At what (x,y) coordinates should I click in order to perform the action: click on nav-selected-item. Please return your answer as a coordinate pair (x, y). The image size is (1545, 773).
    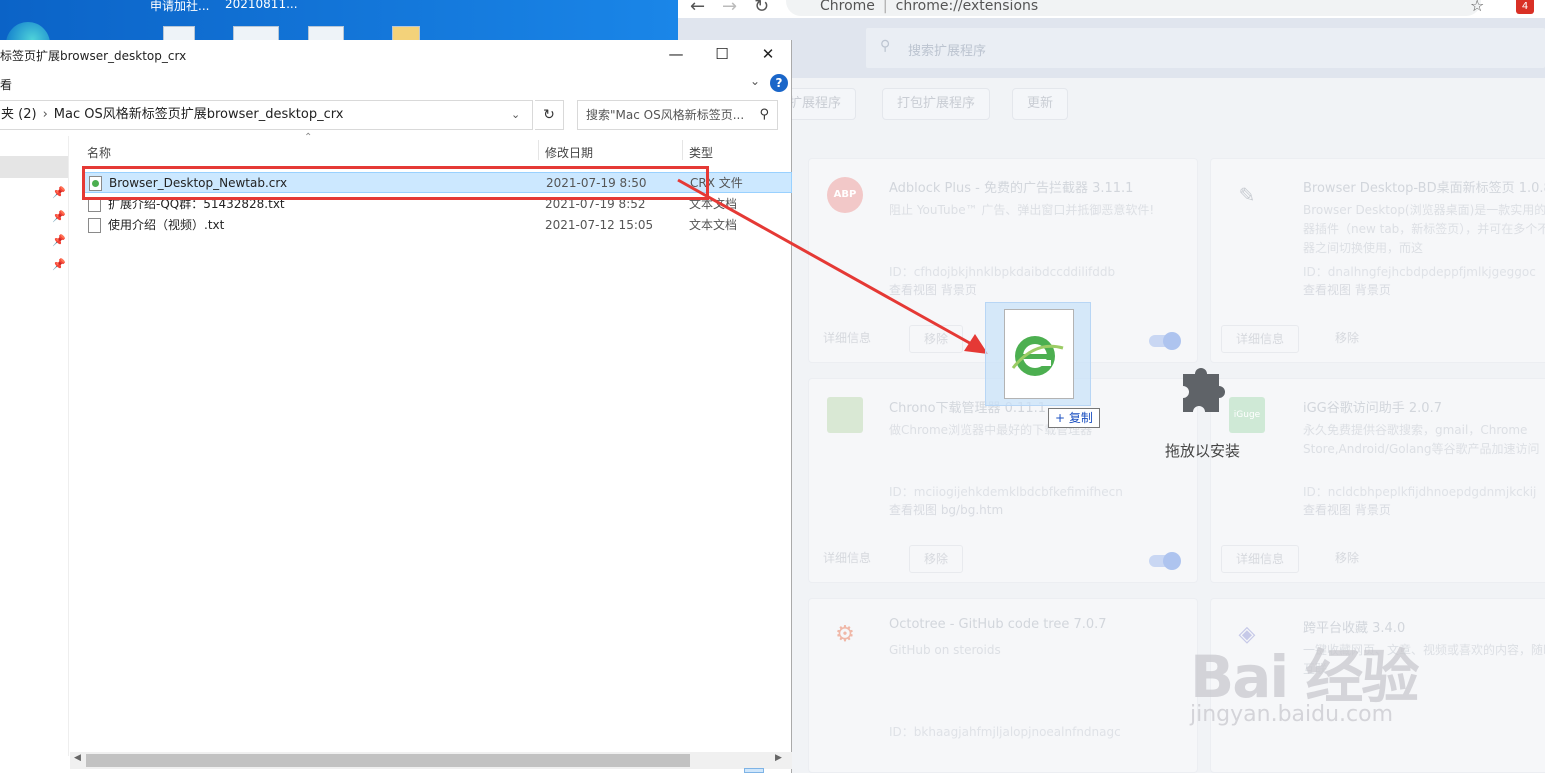
    Looking at the image, I should click on (34, 167).